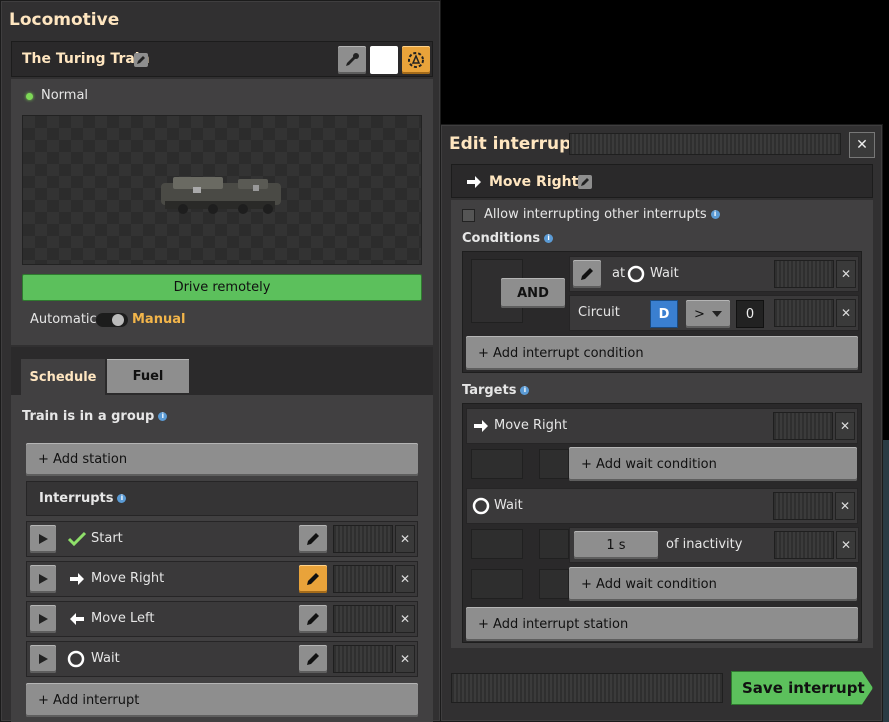 The image size is (889, 722). Describe the element at coordinates (118, 320) in the screenshot. I see `toggle-knob` at that location.